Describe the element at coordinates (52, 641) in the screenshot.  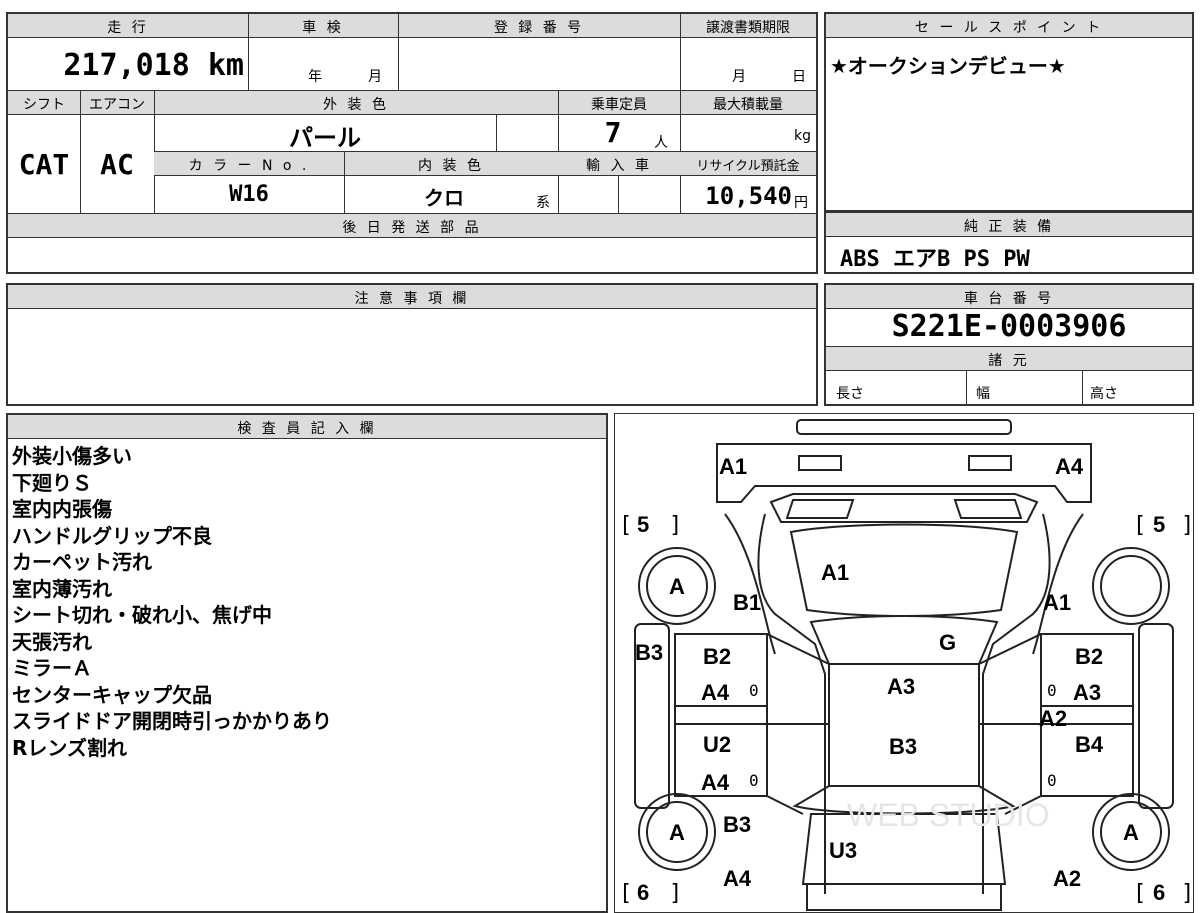
I see `note-line: 天張汚れ` at that location.